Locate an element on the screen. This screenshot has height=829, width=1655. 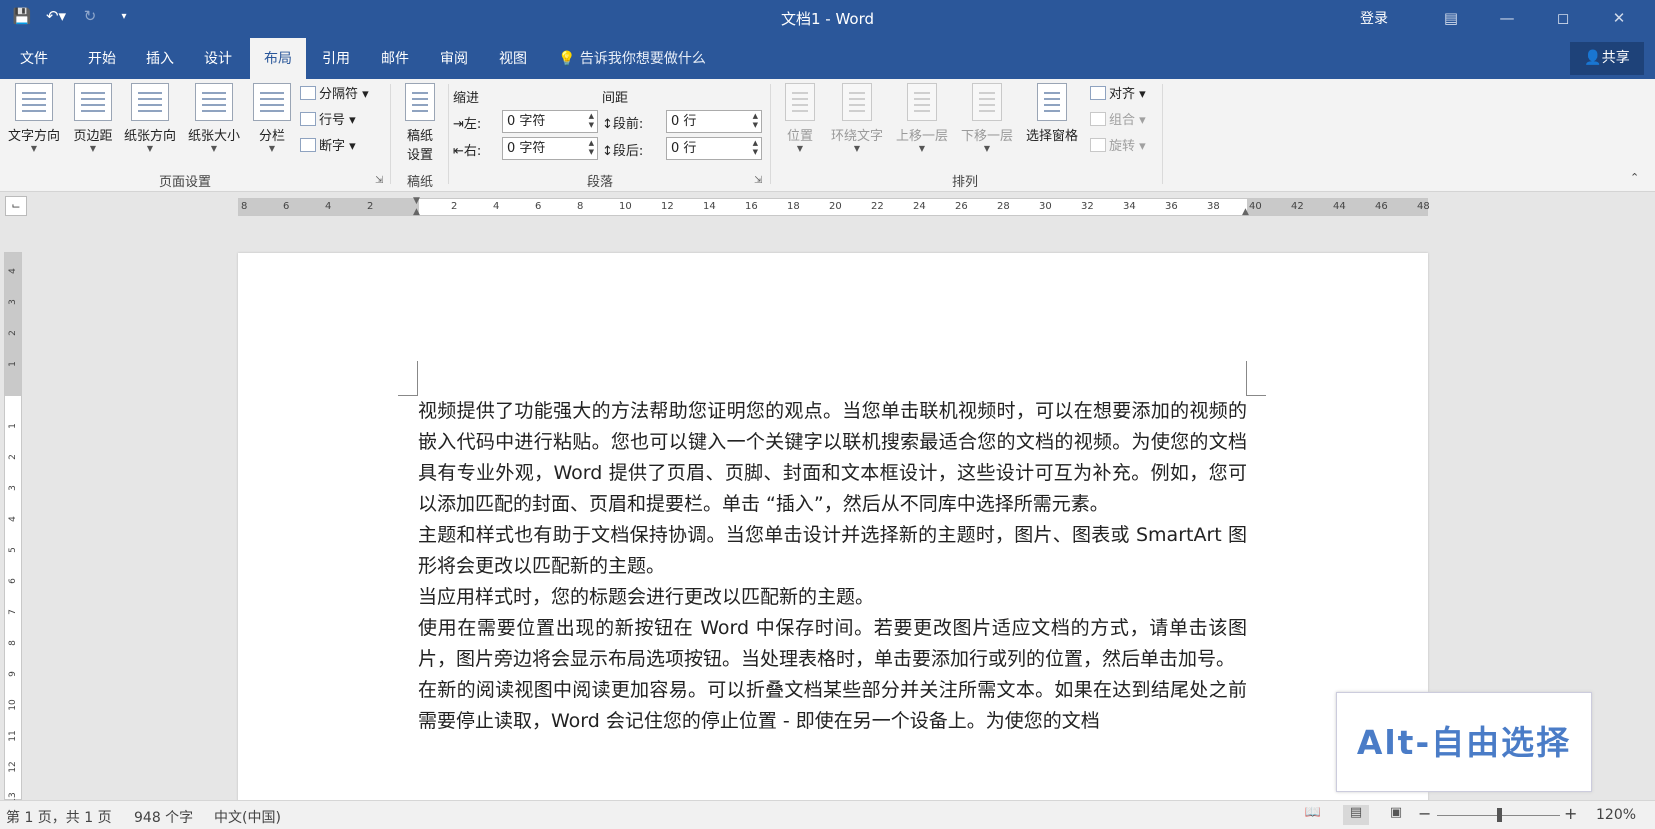
manuscript-settings-button: 稿纸 设置 is located at coordinates (420, 123).